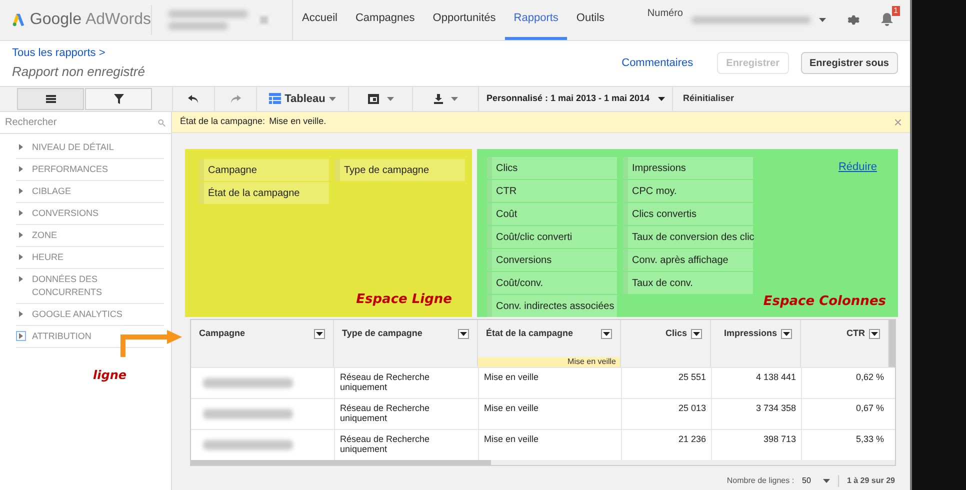  Describe the element at coordinates (760, 481) in the screenshot. I see `rows-label: Nombre de lignes :` at that location.